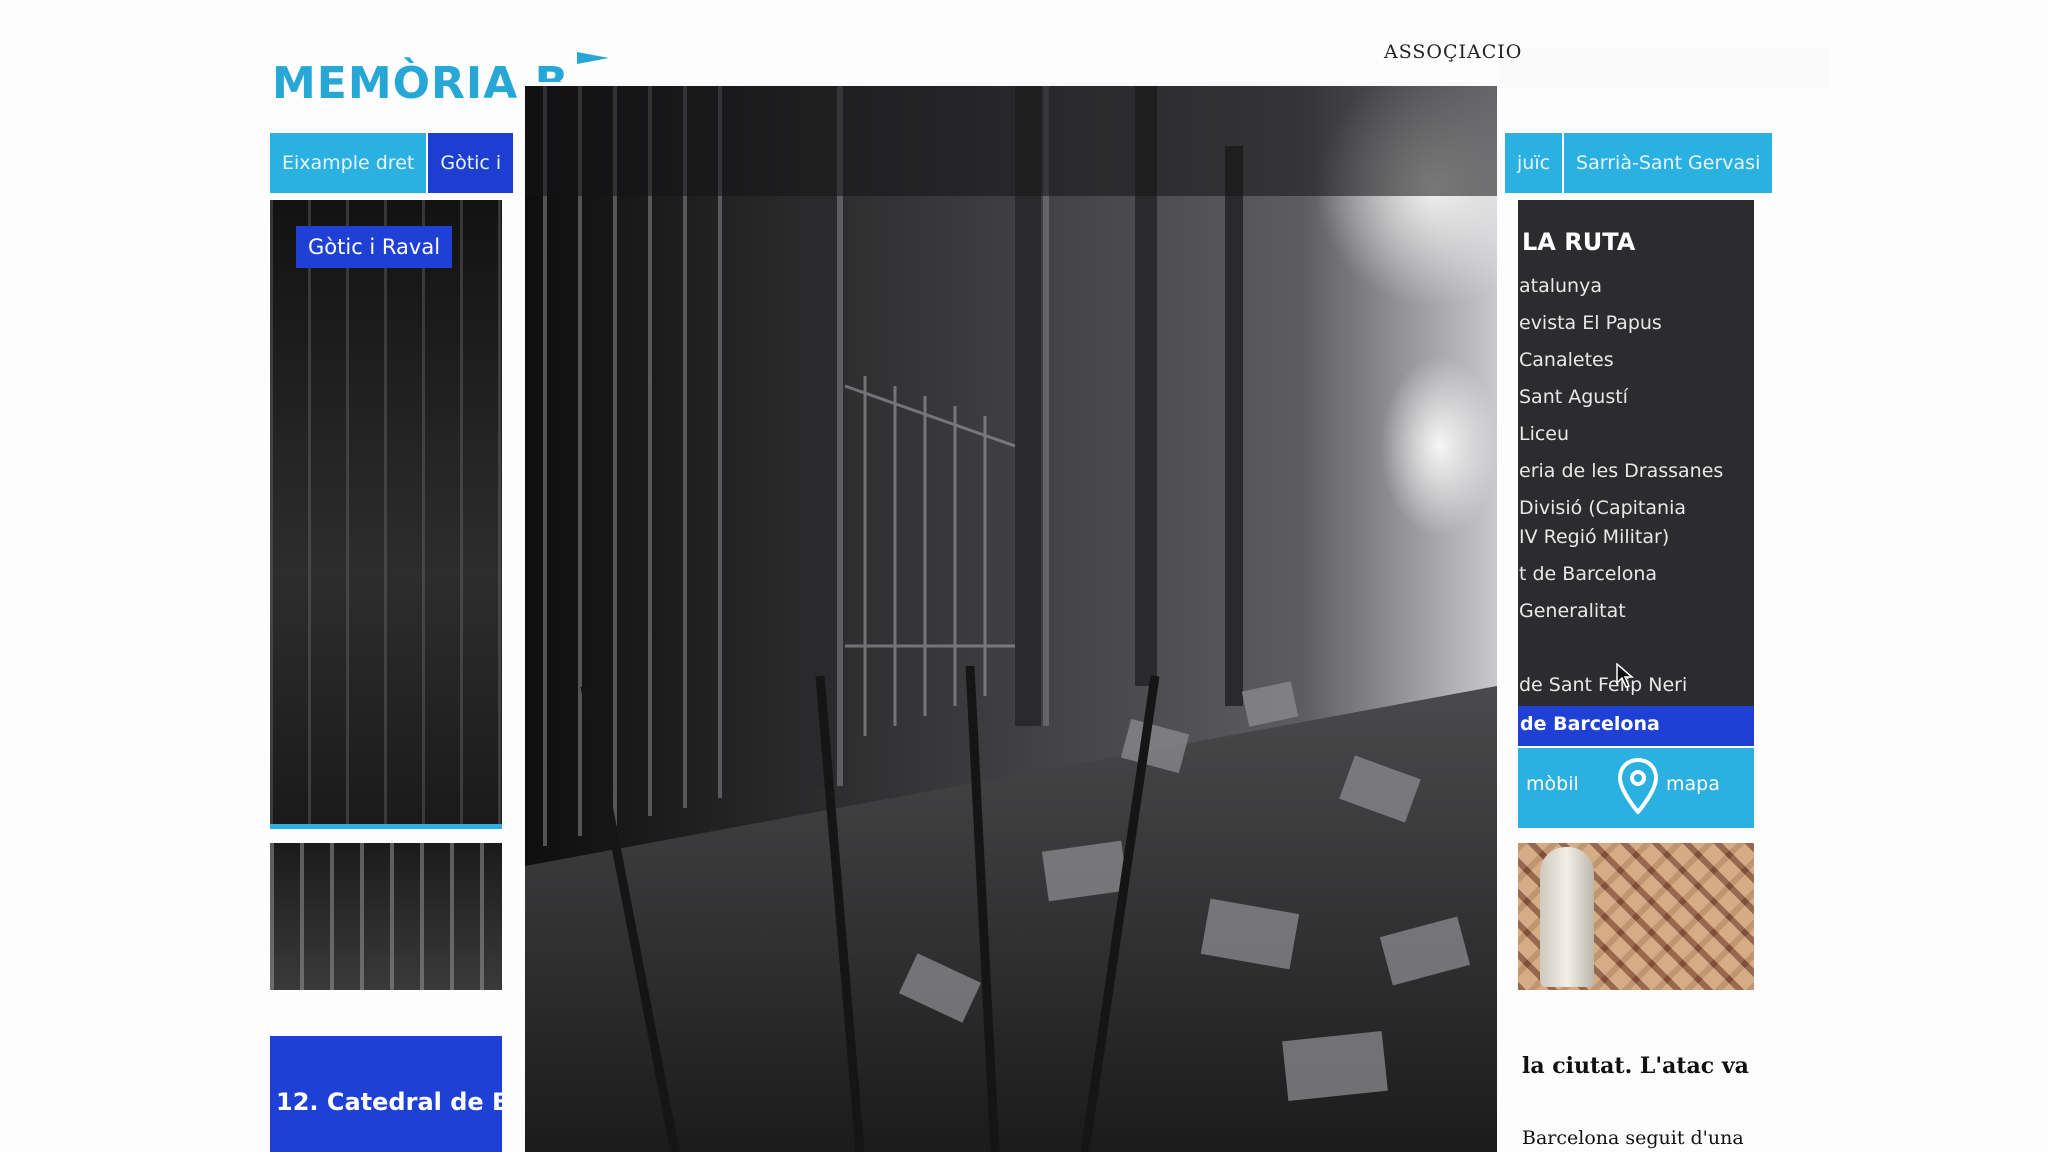 The image size is (2048, 1152). What do you see at coordinates (1590, 724) in the screenshot?
I see `route-item-active-label: de Barcelona` at bounding box center [1590, 724].